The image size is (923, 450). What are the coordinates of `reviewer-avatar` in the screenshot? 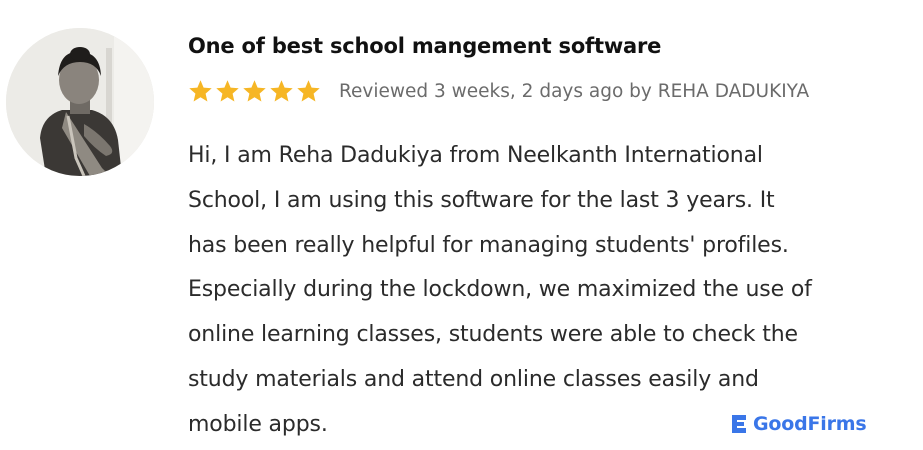 It's located at (80, 102).